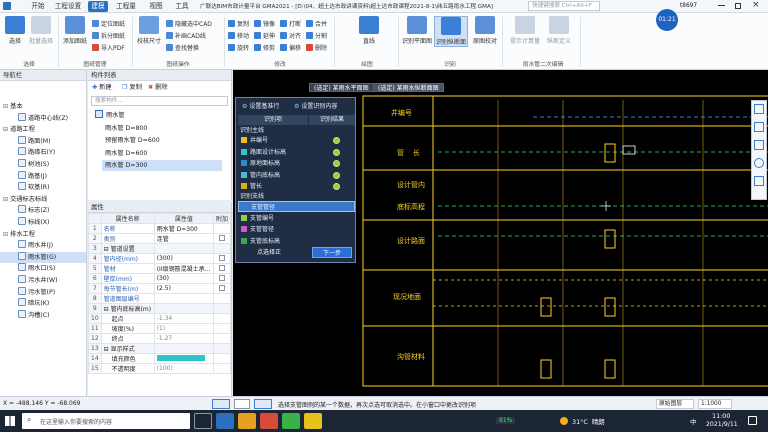 The image size is (768, 432). I want to click on break-button: 打断, so click(290, 24).